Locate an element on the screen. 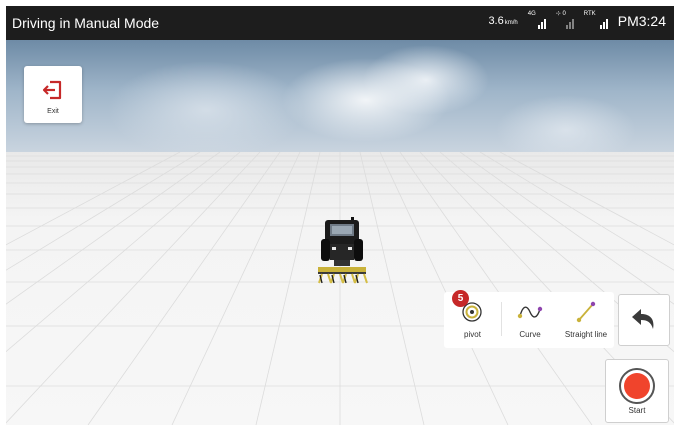 Image resolution: width=681 pixels, height=429 pixels. exit-label: Exit is located at coordinates (53, 111).